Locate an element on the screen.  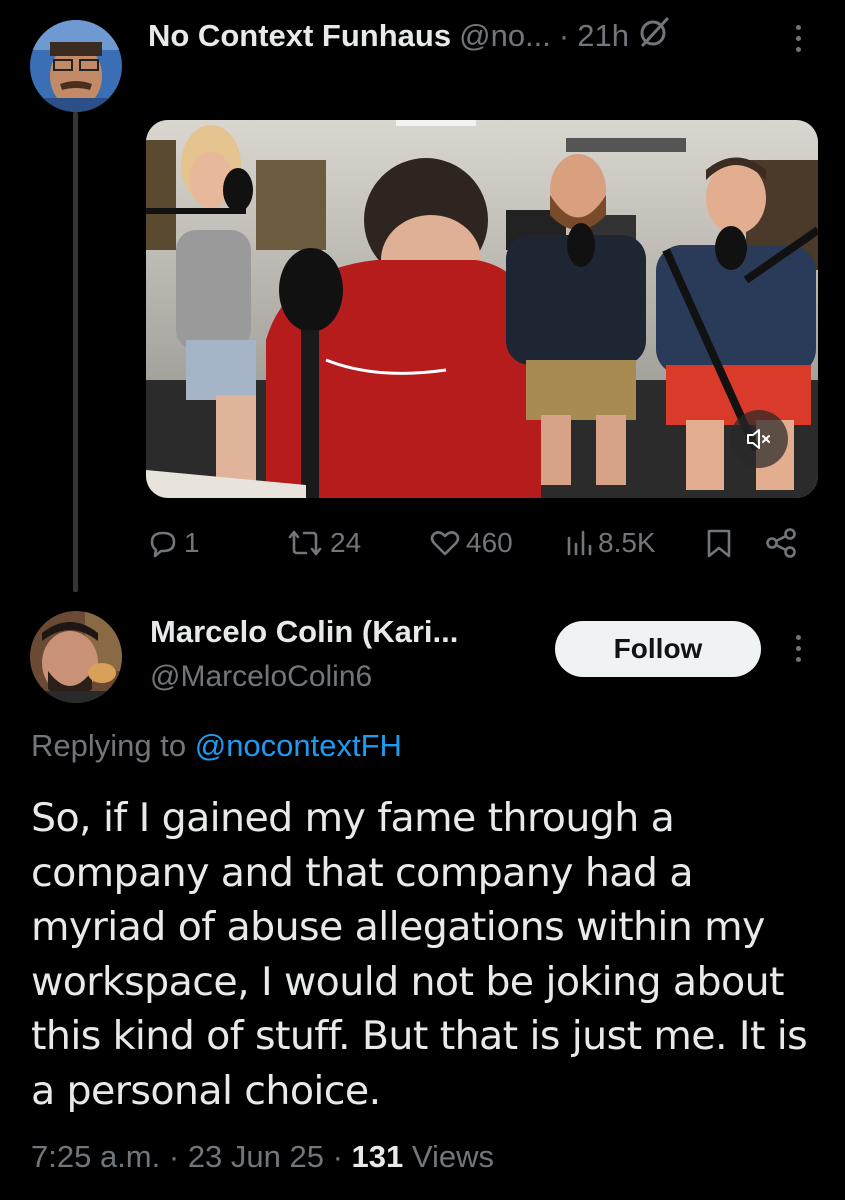
repost-action: 24 is located at coordinates (322, 543).